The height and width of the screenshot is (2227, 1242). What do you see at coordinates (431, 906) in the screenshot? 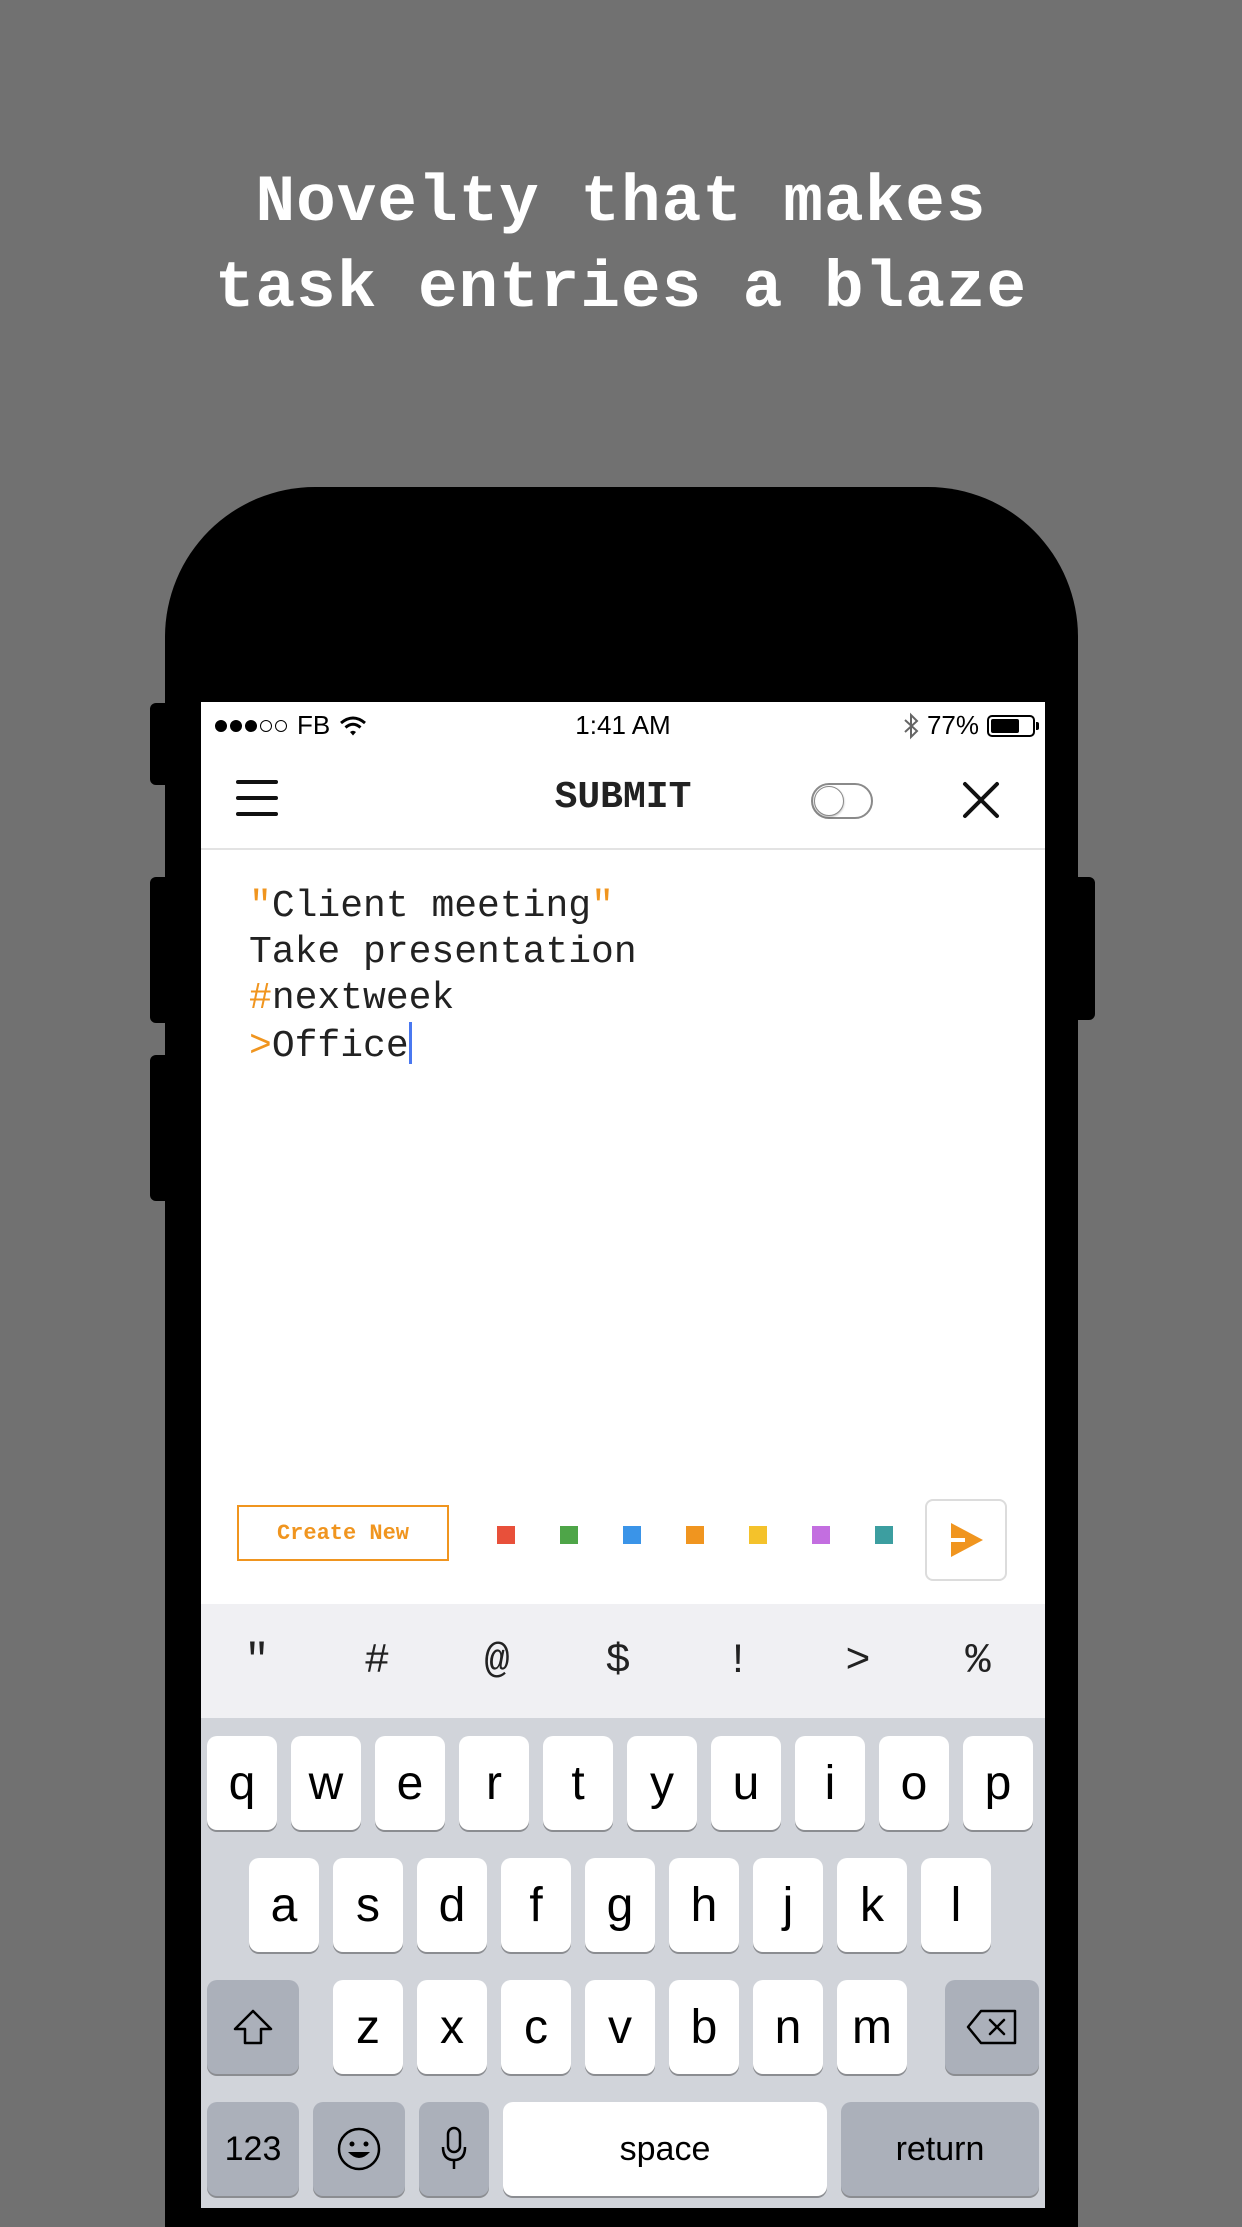
I see `task-title: Client meeting` at bounding box center [431, 906].